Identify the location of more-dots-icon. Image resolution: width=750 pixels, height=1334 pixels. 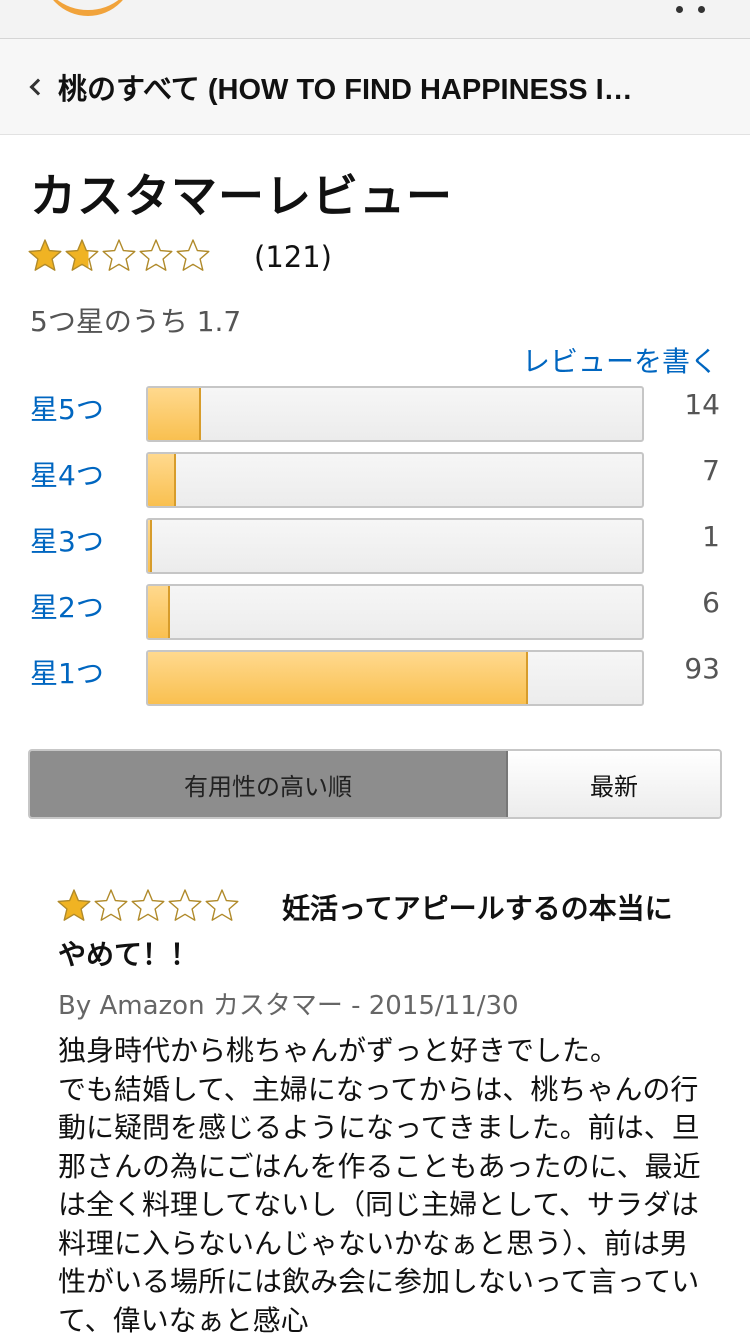
(692, 9).